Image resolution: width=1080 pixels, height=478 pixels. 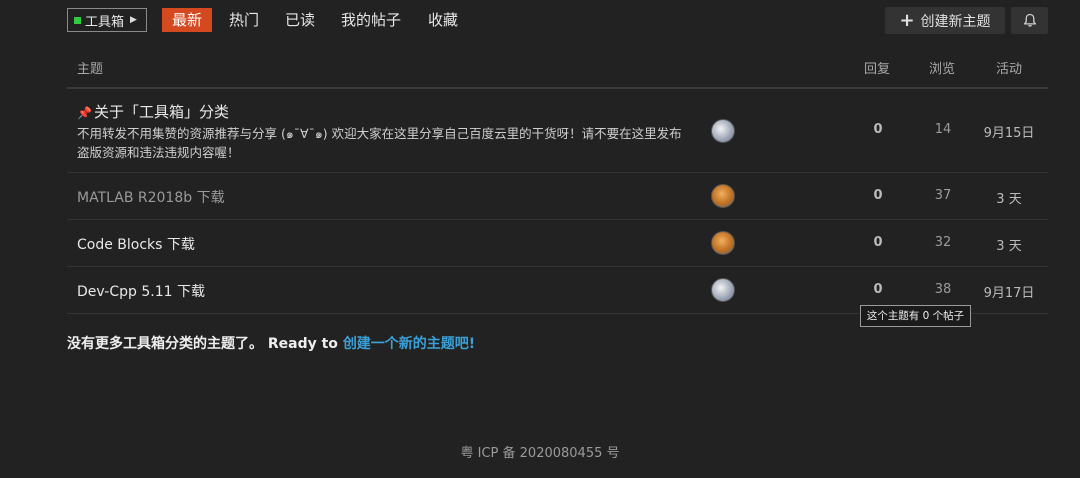 I want to click on topic-title-link: Dev-Cpp 5.11 下载, so click(x=141, y=291).